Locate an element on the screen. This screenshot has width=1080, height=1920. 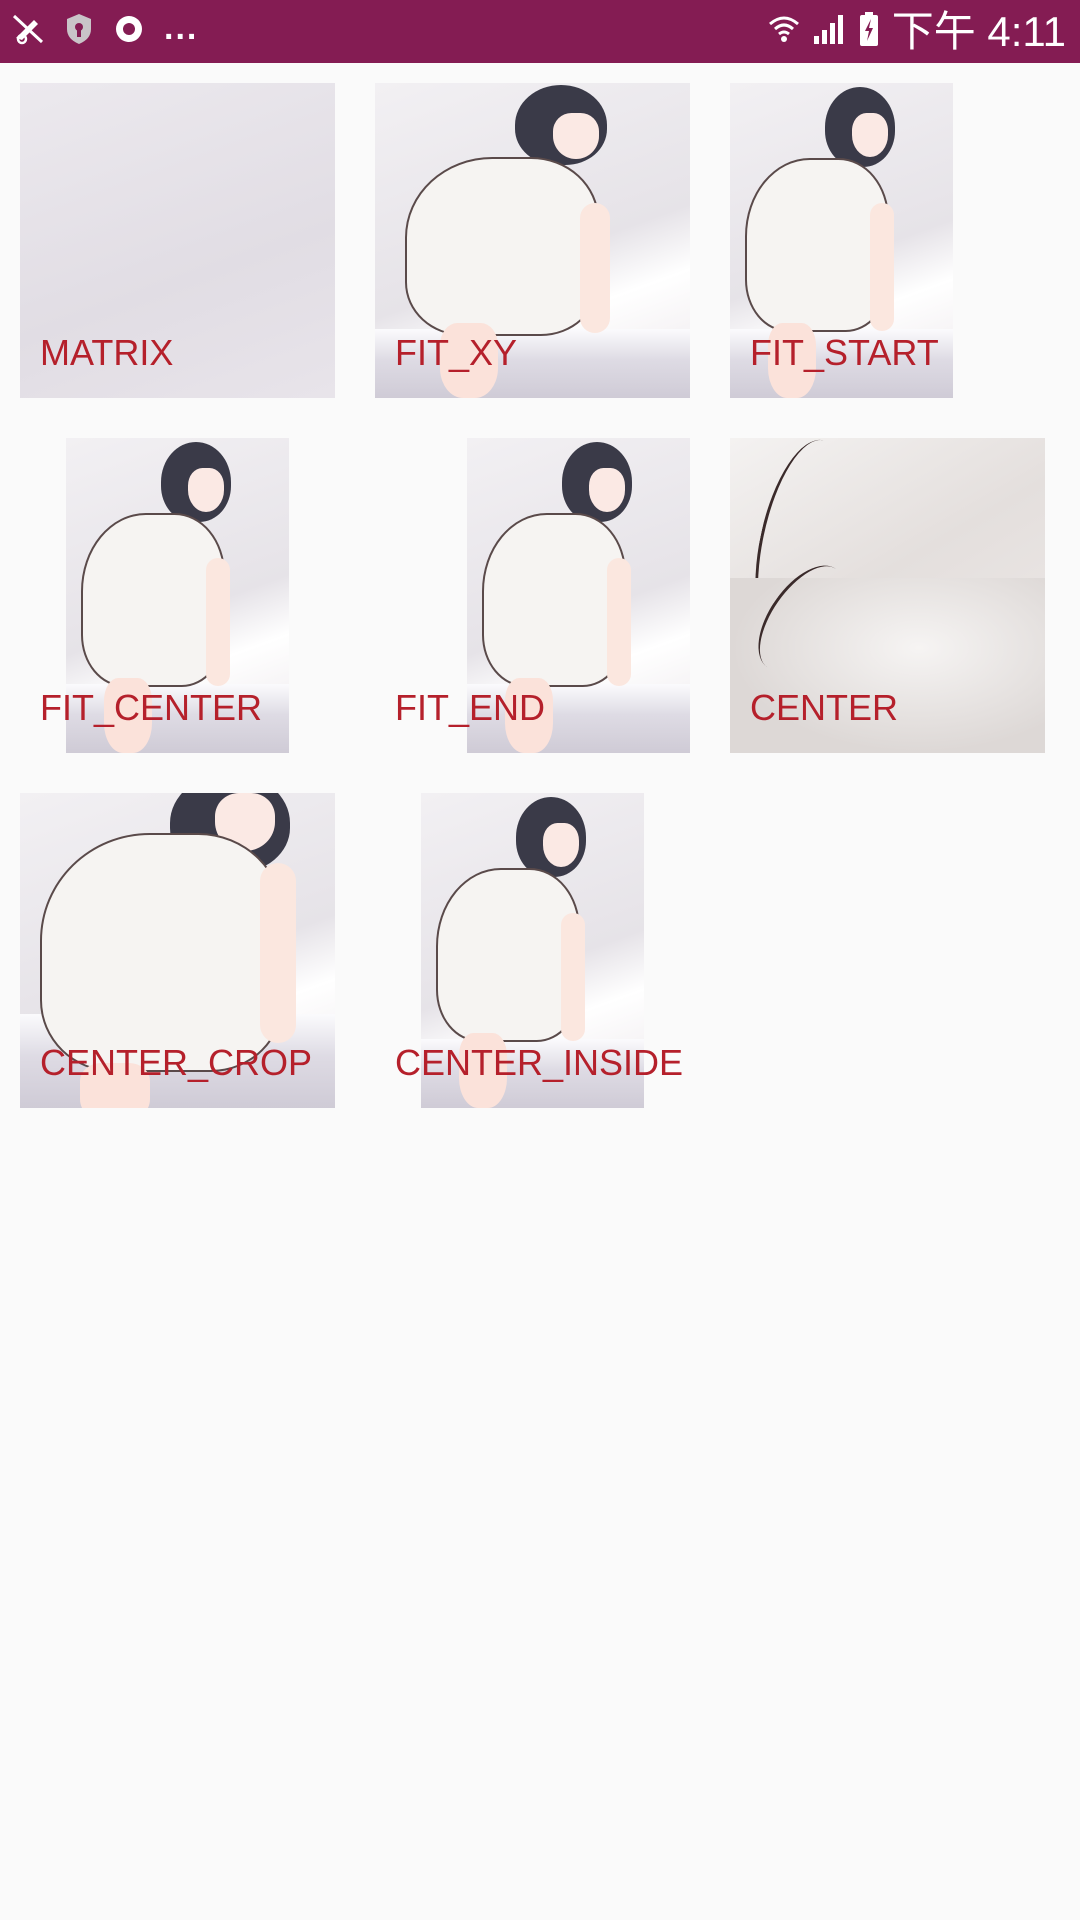
image-tile-fit-center: FIT_CENTER is located at coordinates (177, 595).